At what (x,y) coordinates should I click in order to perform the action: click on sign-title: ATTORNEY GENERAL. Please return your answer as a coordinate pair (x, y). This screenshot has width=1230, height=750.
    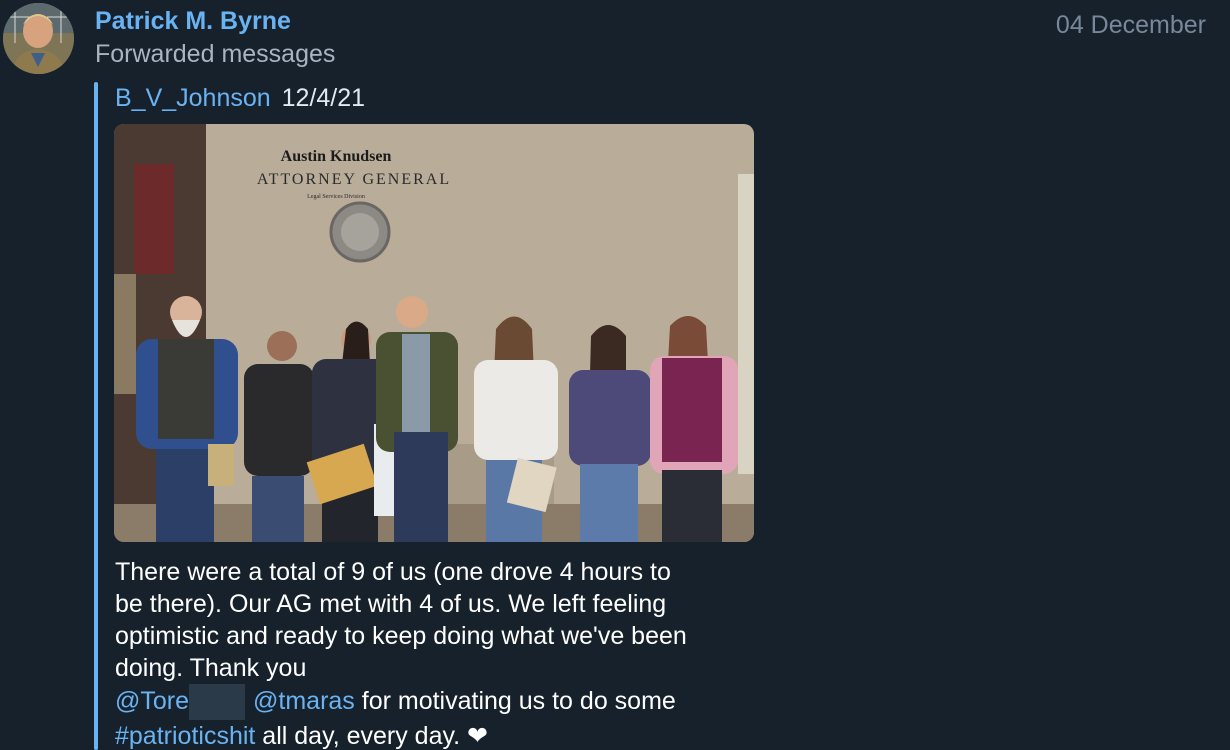
    Looking at the image, I should click on (354, 179).